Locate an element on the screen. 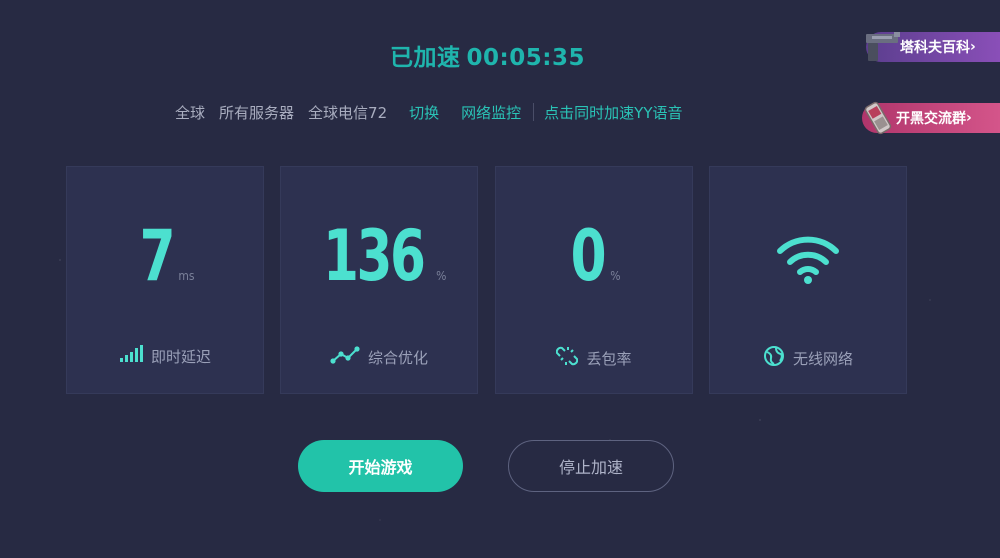 The width and height of the screenshot is (1000, 558). packet-loss-caption: 丢包率 is located at coordinates (594, 358).